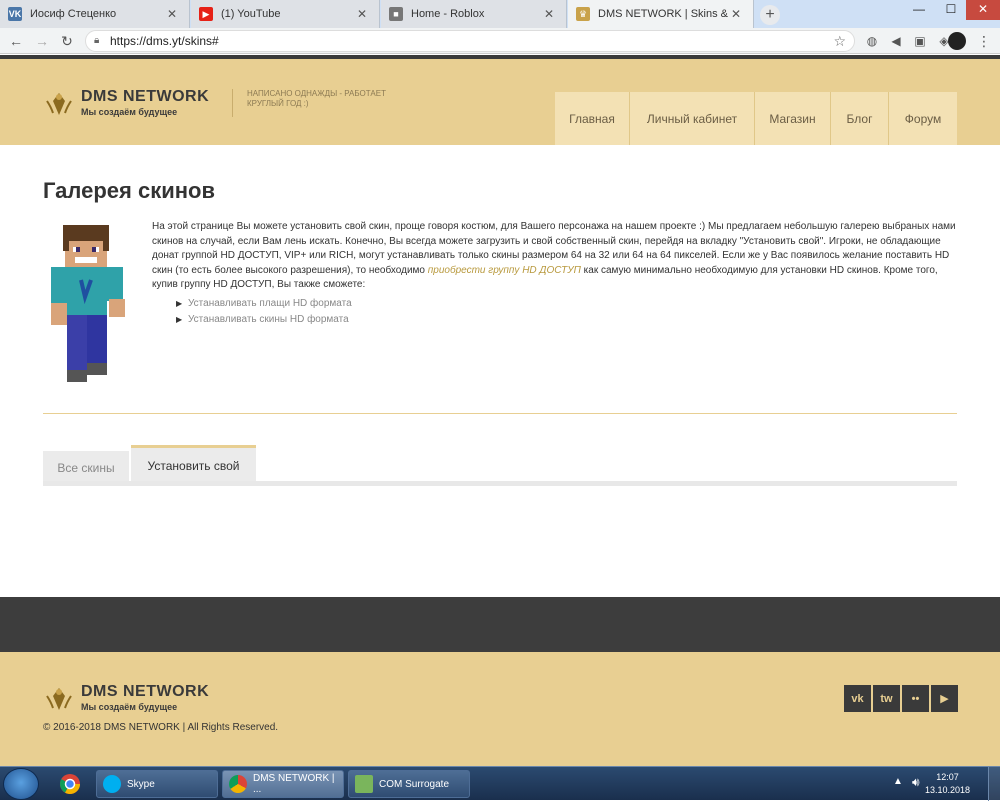 This screenshot has width=1000, height=801. Describe the element at coordinates (994, 784) in the screenshot. I see `show-desktop-button` at that location.